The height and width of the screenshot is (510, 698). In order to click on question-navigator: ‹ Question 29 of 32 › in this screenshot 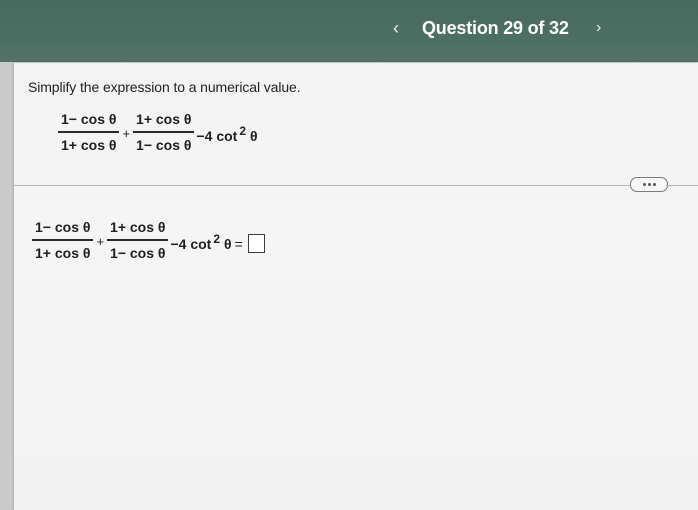, I will do `click(497, 28)`.